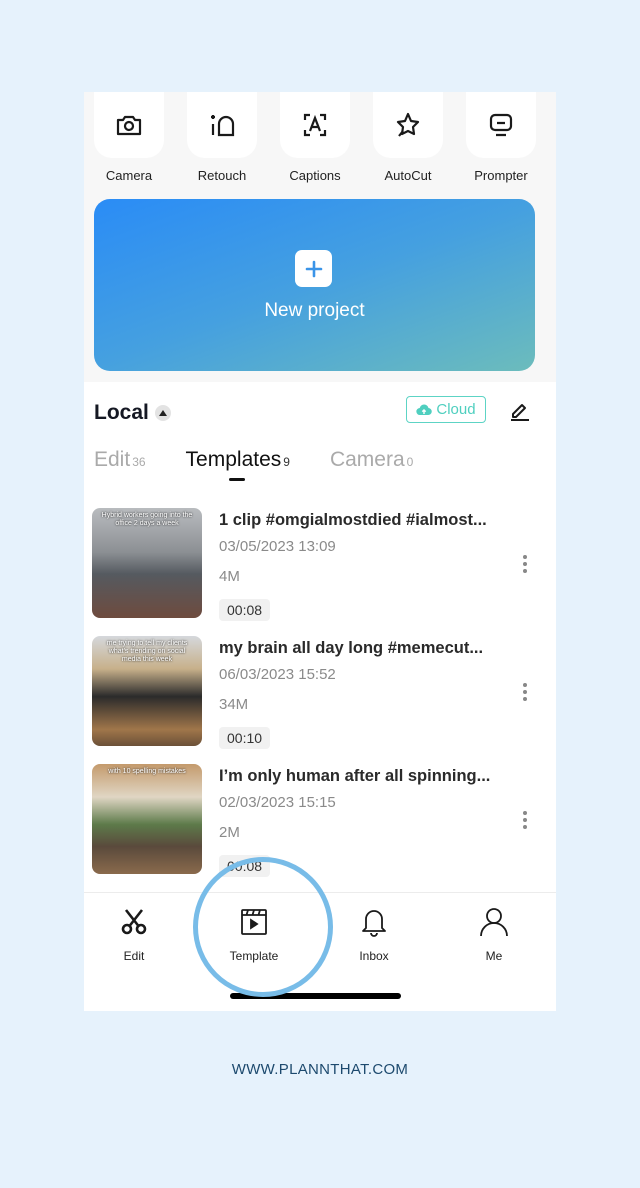 This screenshot has width=640, height=1188. I want to click on cloud-upload-icon, so click(424, 409).